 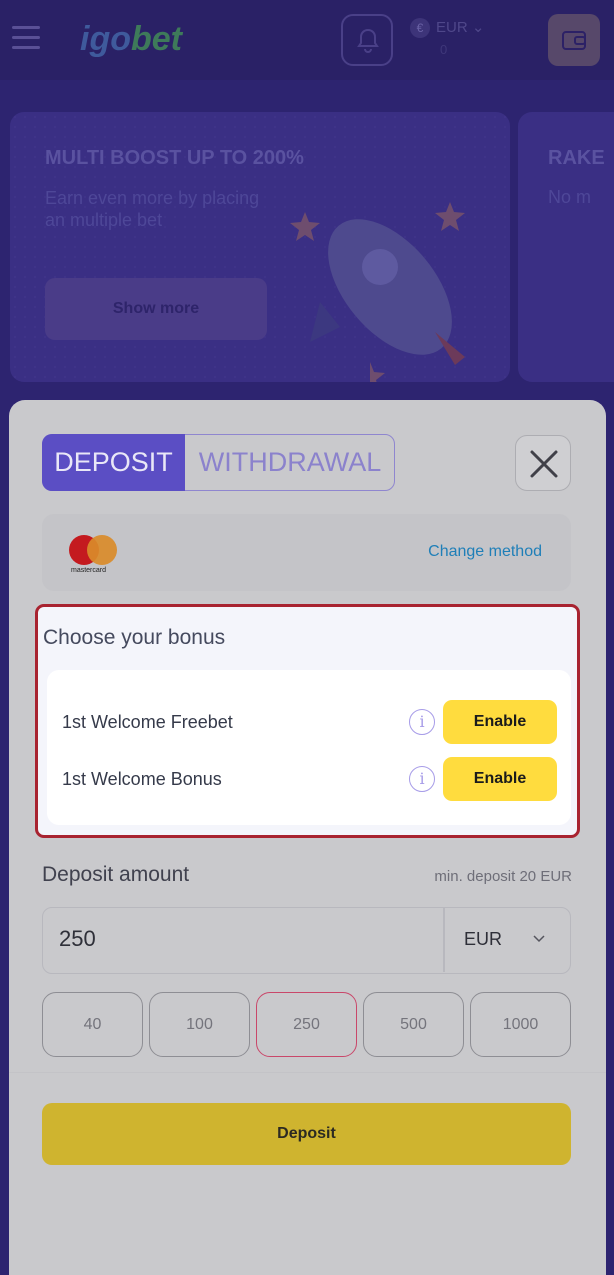 What do you see at coordinates (290, 462) in the screenshot?
I see `tab-withdrawal: WITHDRAWAL` at bounding box center [290, 462].